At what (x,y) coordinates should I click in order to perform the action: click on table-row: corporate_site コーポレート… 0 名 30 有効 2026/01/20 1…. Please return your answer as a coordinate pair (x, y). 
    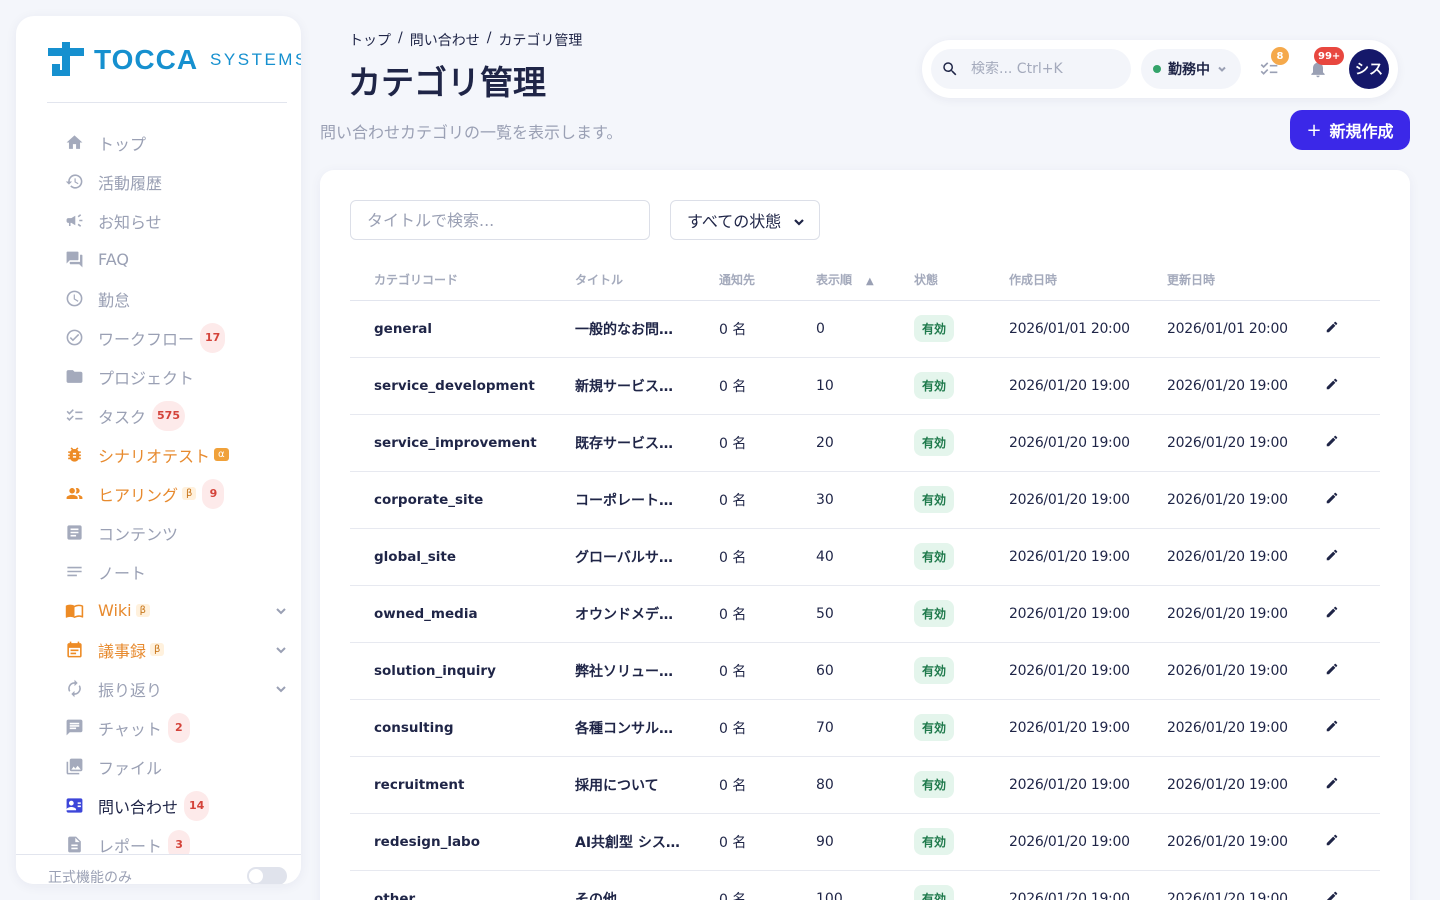
    Looking at the image, I should click on (865, 500).